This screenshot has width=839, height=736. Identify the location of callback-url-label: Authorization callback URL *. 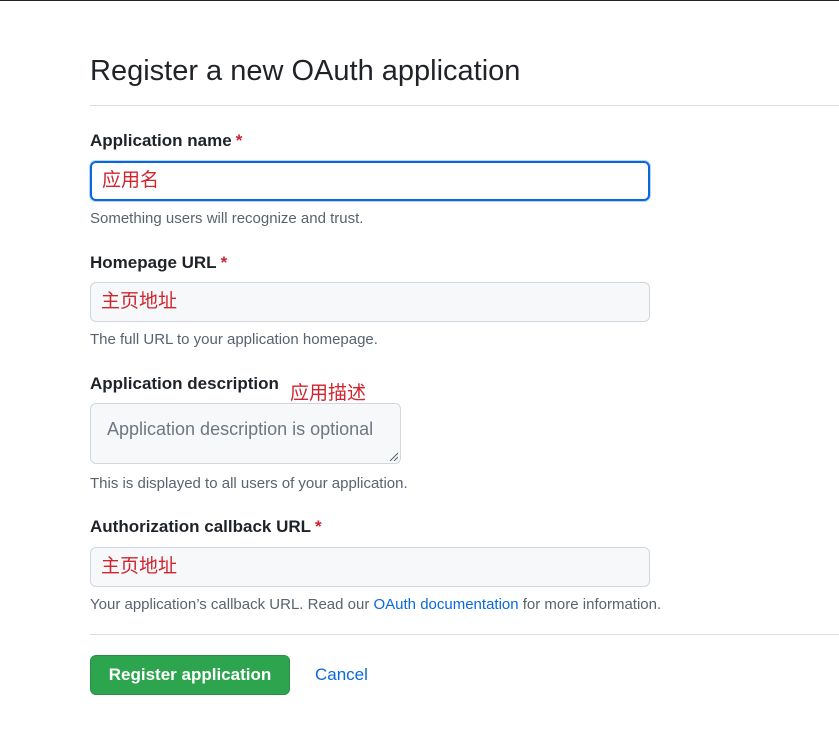
(206, 527).